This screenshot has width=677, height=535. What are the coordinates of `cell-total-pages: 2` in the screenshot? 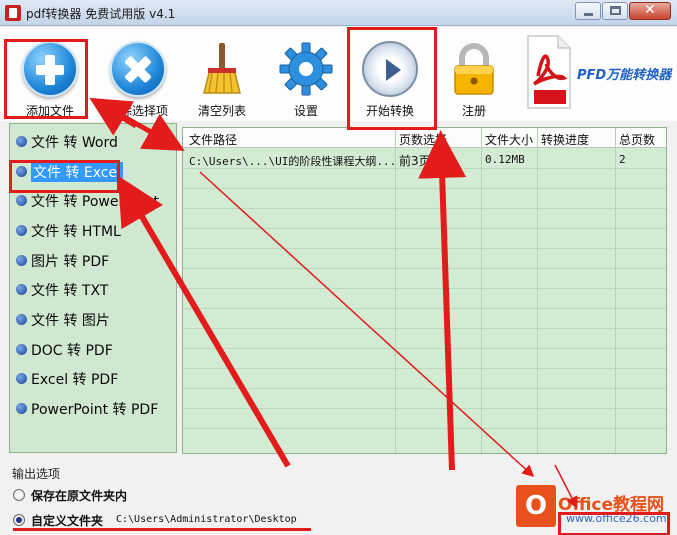 It's located at (622, 159).